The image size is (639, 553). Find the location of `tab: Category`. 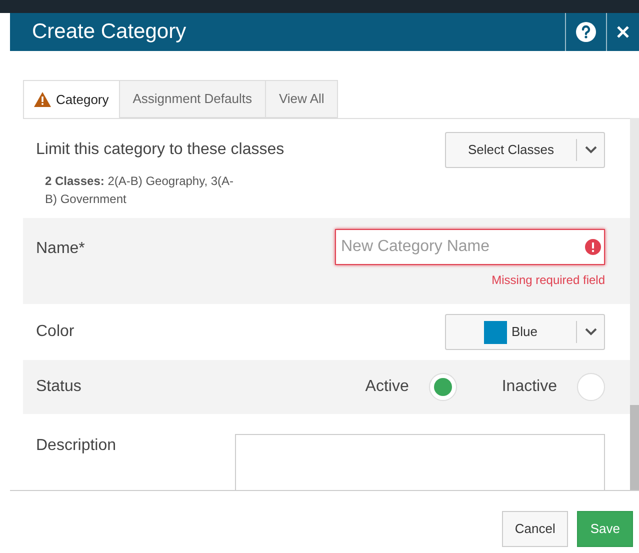

tab: Category is located at coordinates (71, 99).